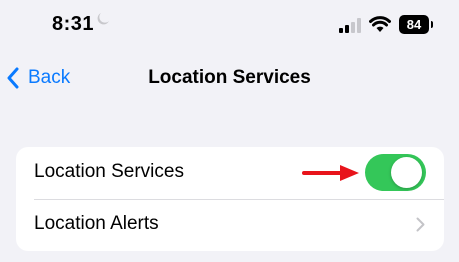  Describe the element at coordinates (420, 224) in the screenshot. I see `chevron-right-icon` at that location.